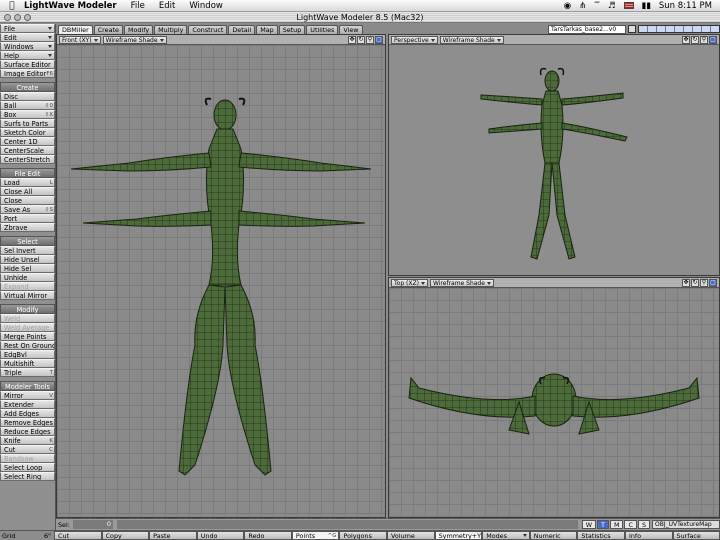 Image resolution: width=720 pixels, height=540 pixels. I want to click on paste-button: Paste, so click(173, 535).